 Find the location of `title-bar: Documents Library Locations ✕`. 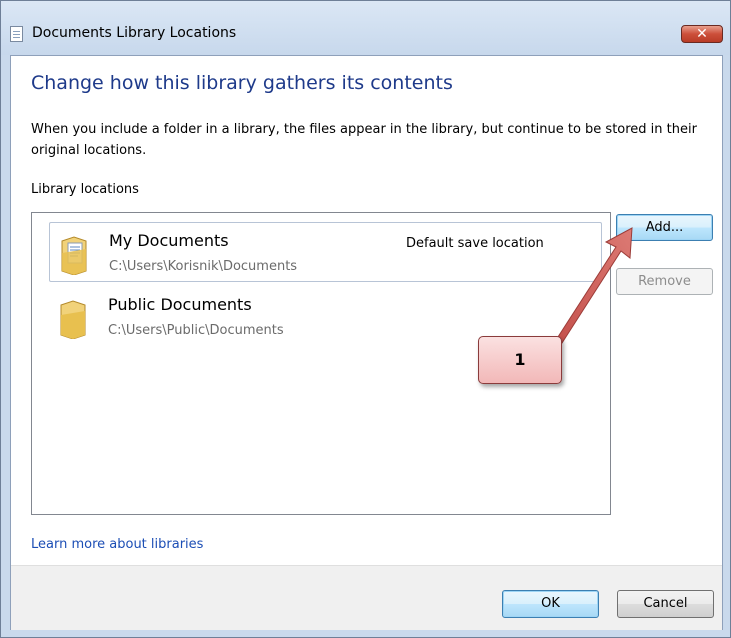

title-bar: Documents Library Locations ✕ is located at coordinates (365, 28).